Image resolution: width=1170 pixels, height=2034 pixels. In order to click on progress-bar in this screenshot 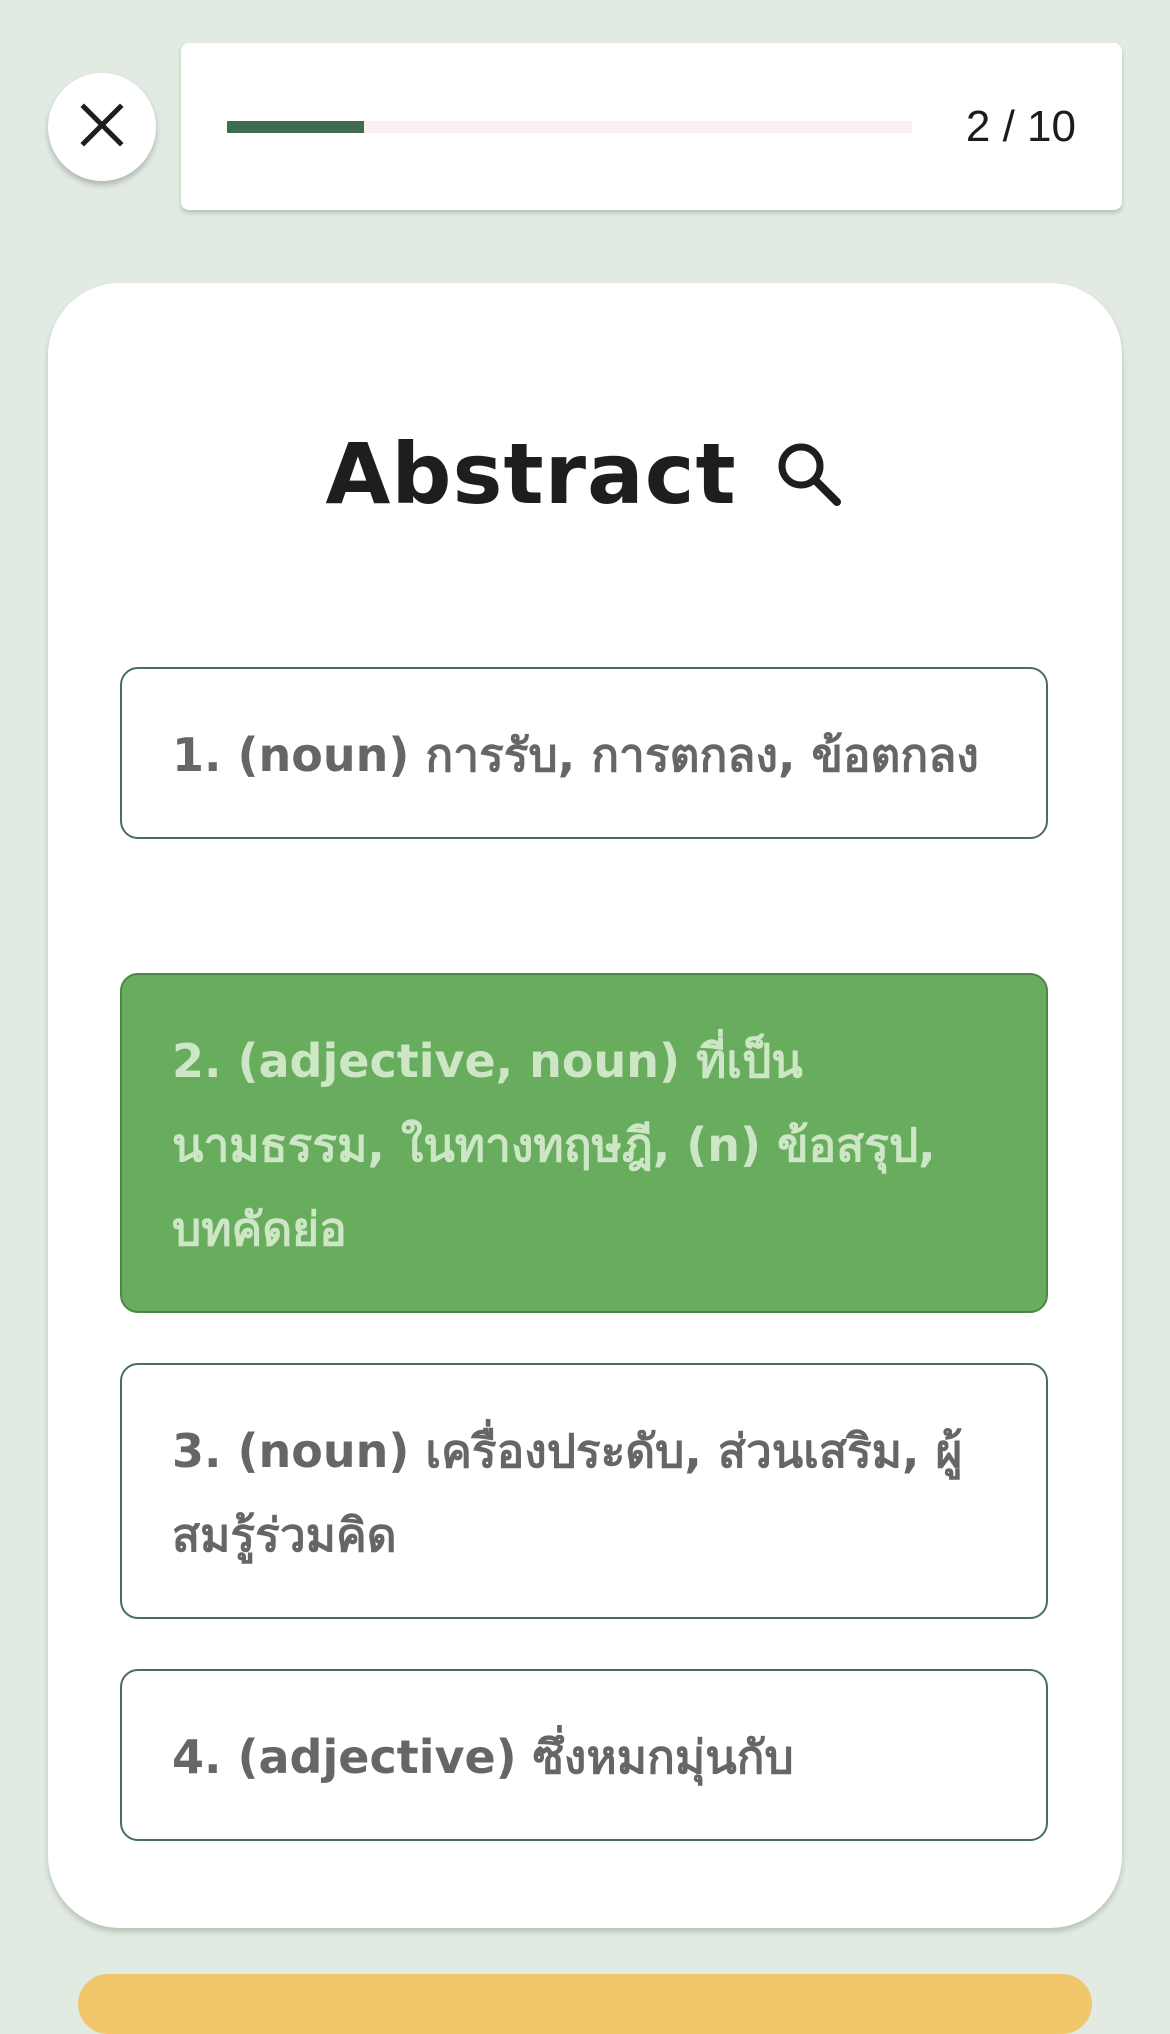, I will do `click(569, 127)`.